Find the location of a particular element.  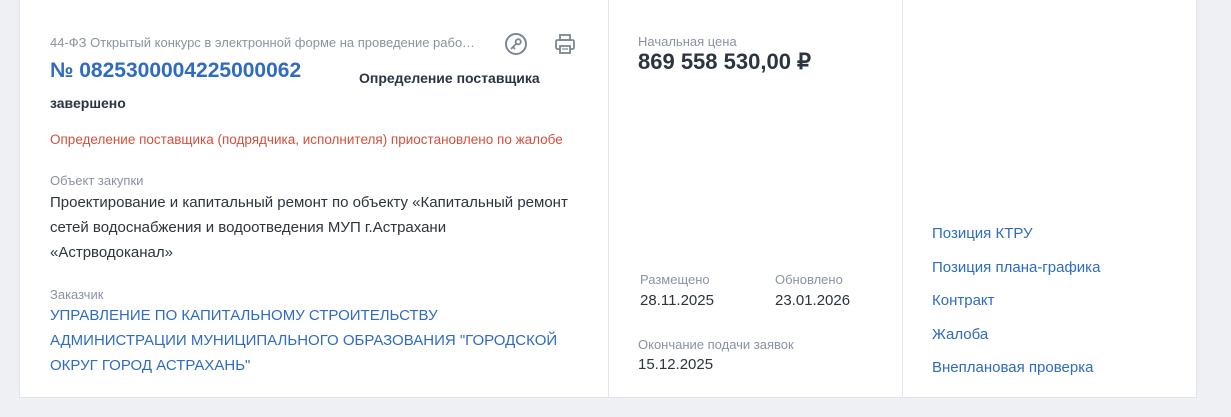

object-label: Объект закупки is located at coordinates (97, 180).